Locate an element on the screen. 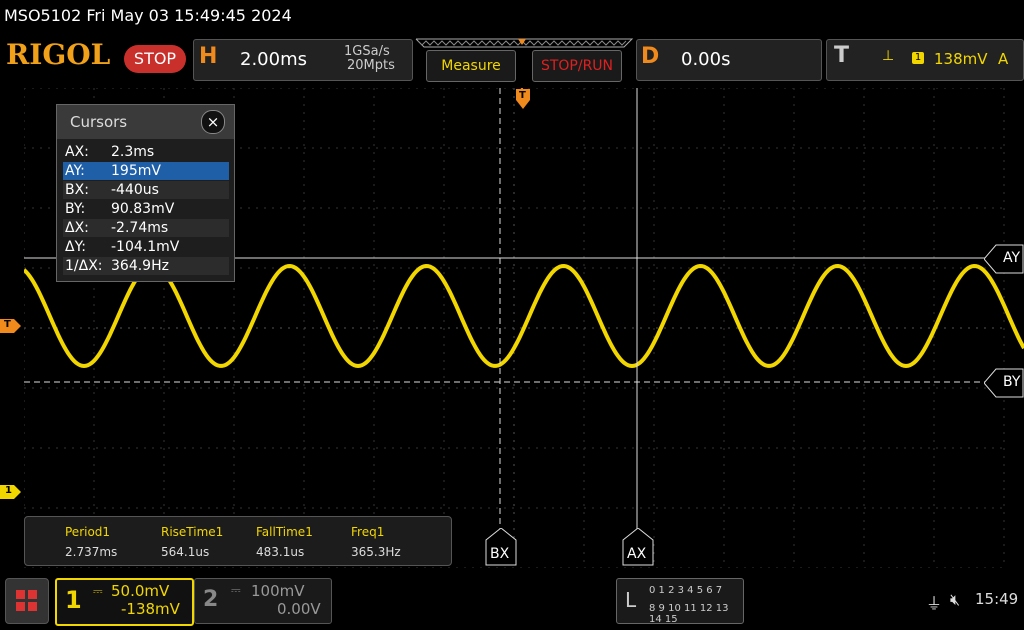 The image size is (1024, 630). usb-icon: ⏚ is located at coordinates (934, 603).